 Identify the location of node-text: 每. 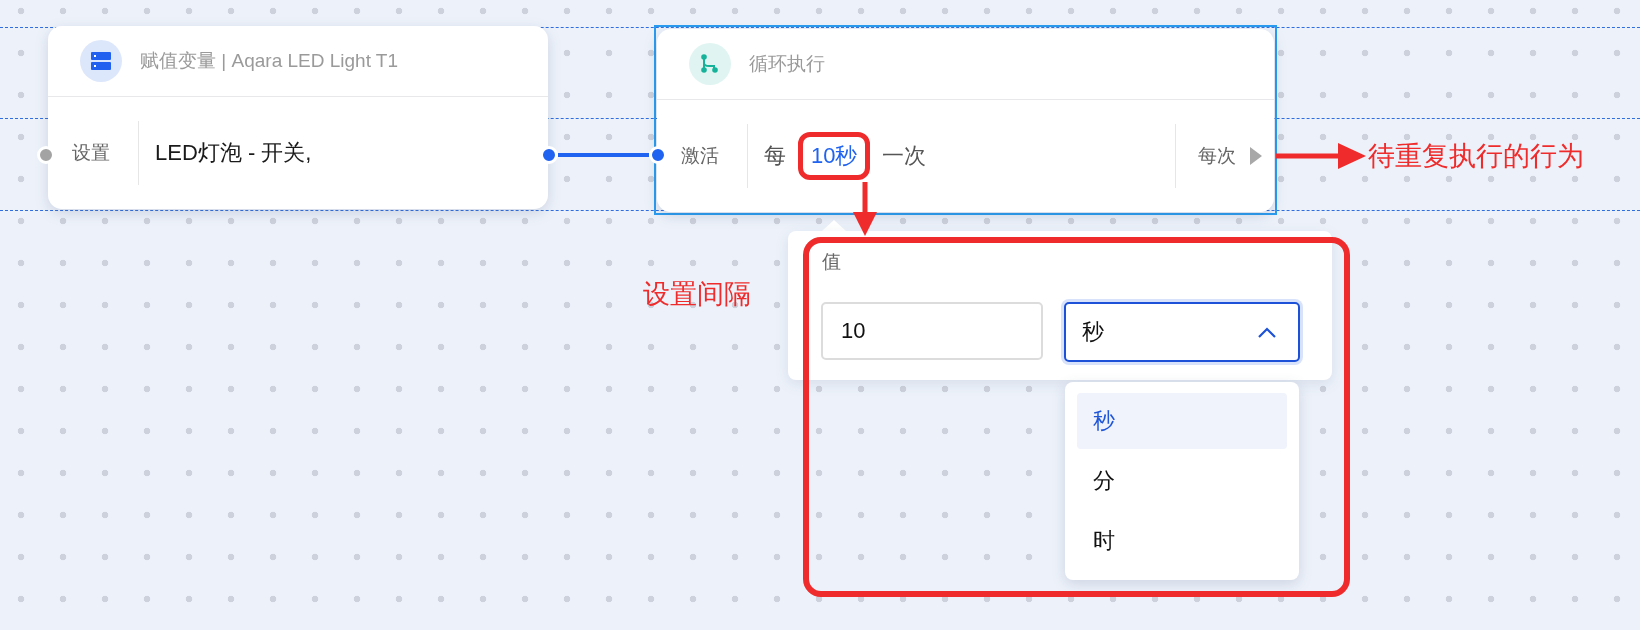
(775, 156).